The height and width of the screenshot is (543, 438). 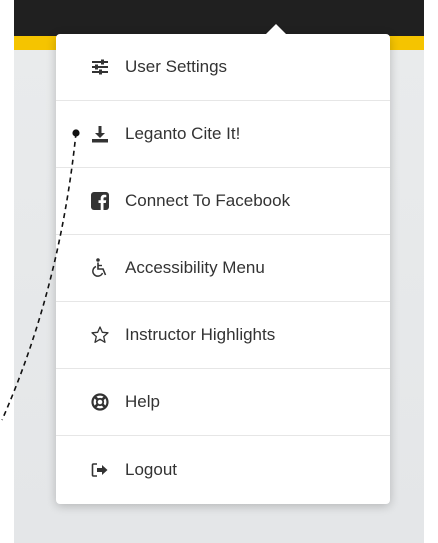 What do you see at coordinates (100, 67) in the screenshot?
I see `sliders-icon` at bounding box center [100, 67].